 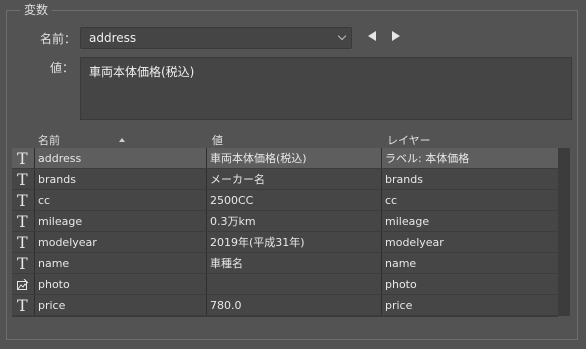 What do you see at coordinates (237, 179) in the screenshot?
I see `row-value-cell: メーカー名` at bounding box center [237, 179].